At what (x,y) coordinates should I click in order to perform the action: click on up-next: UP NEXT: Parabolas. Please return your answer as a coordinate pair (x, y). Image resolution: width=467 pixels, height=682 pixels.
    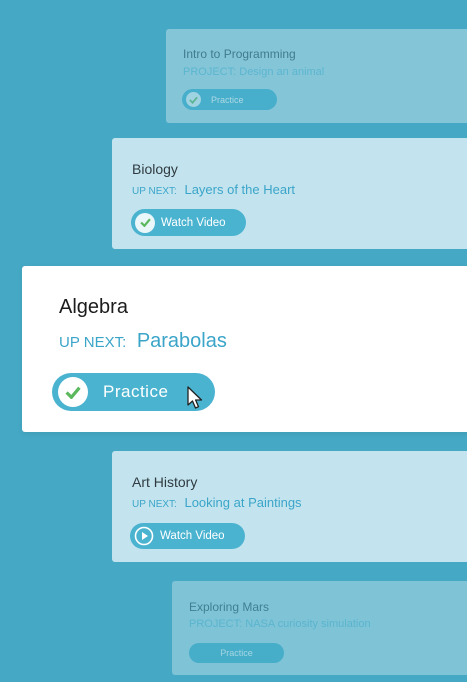
    Looking at the image, I should click on (143, 341).